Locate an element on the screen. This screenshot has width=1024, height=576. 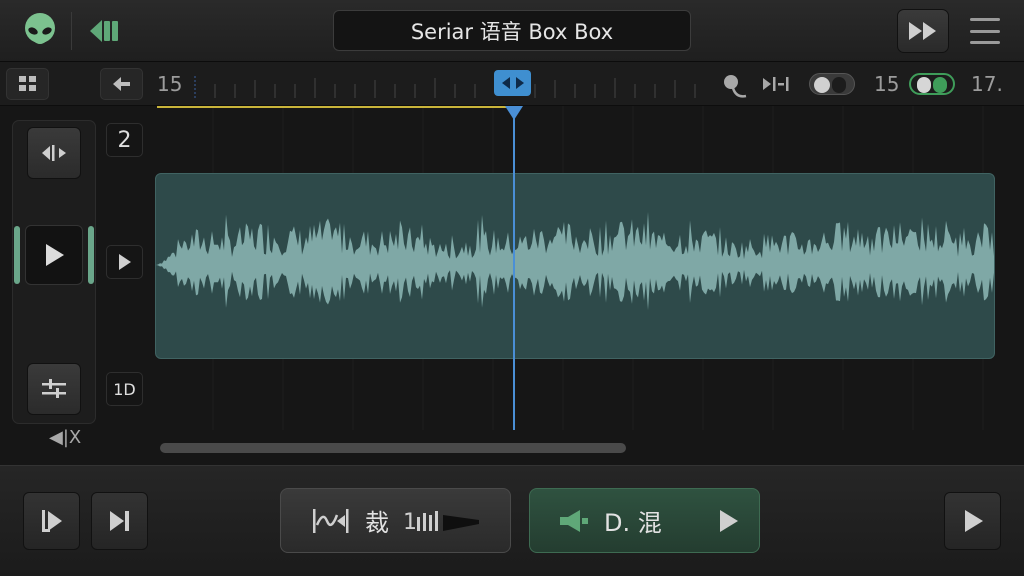
horizontal-scrollbar is located at coordinates (393, 448).